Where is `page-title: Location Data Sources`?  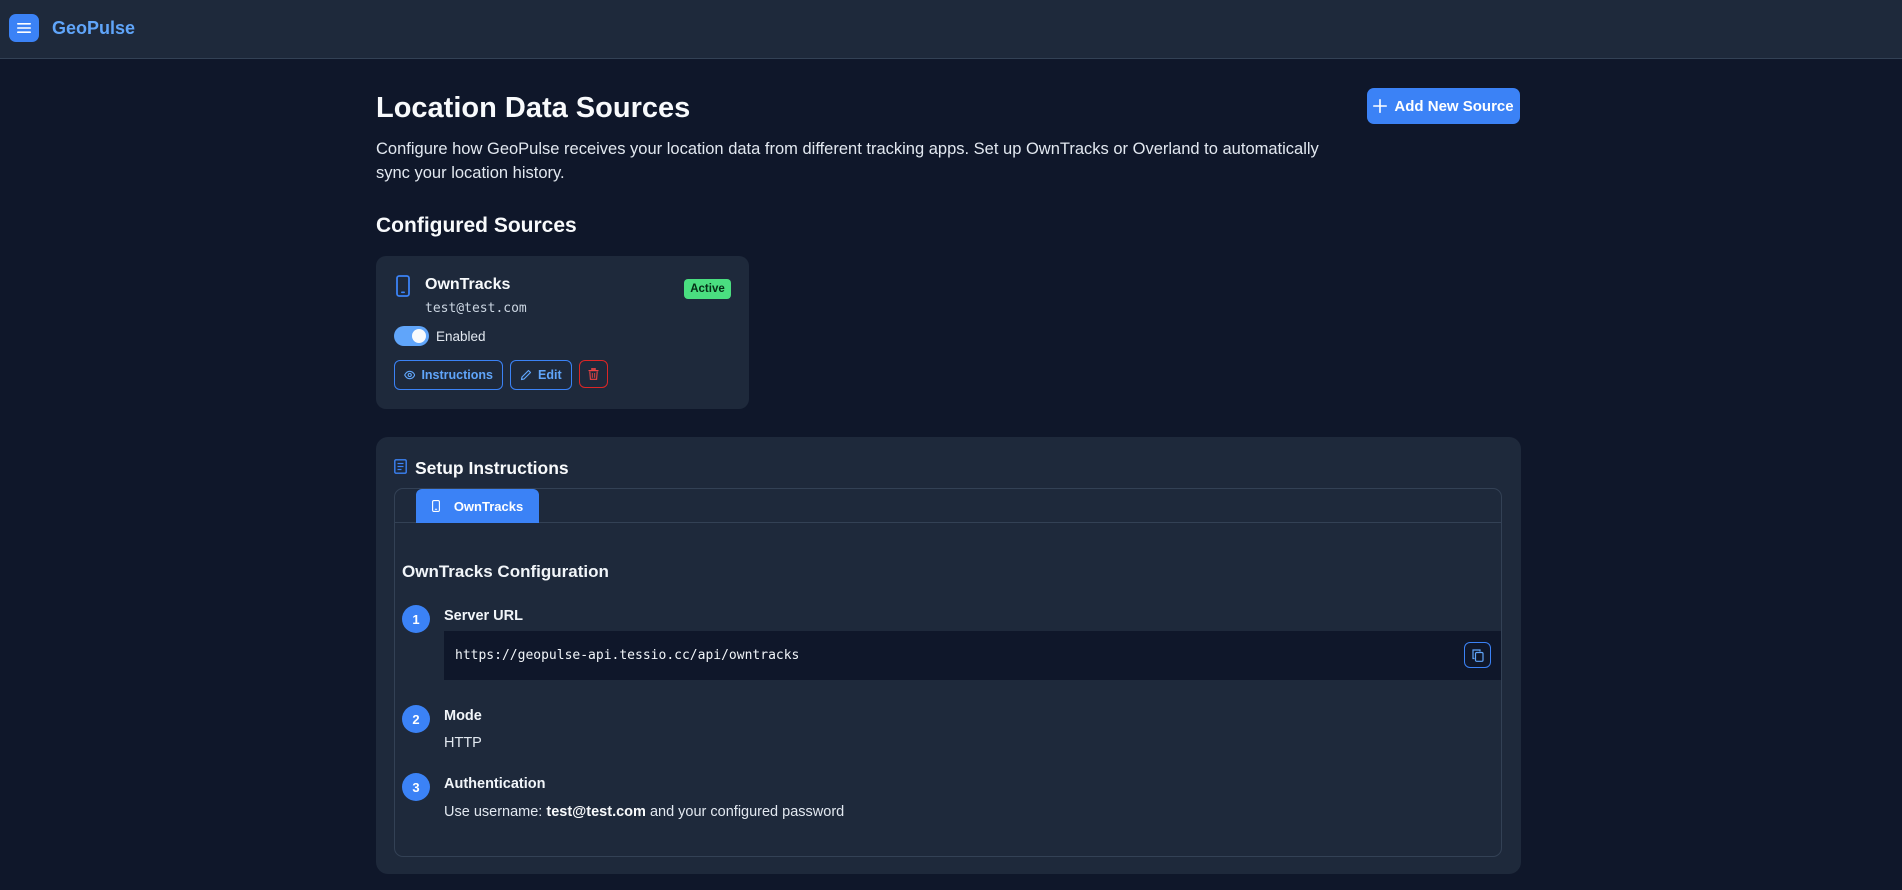 page-title: Location Data Sources is located at coordinates (533, 108).